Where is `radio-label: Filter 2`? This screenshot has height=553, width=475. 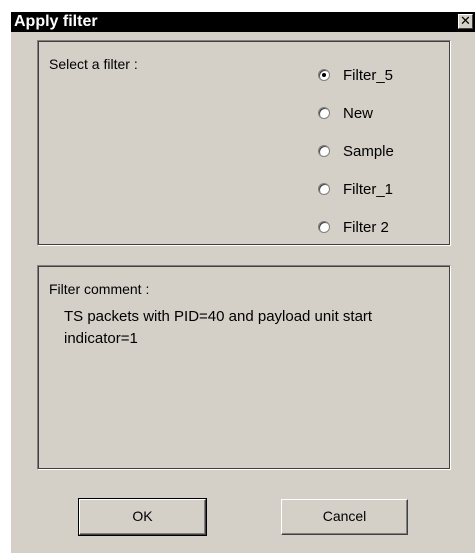
radio-label: Filter 2 is located at coordinates (366, 227).